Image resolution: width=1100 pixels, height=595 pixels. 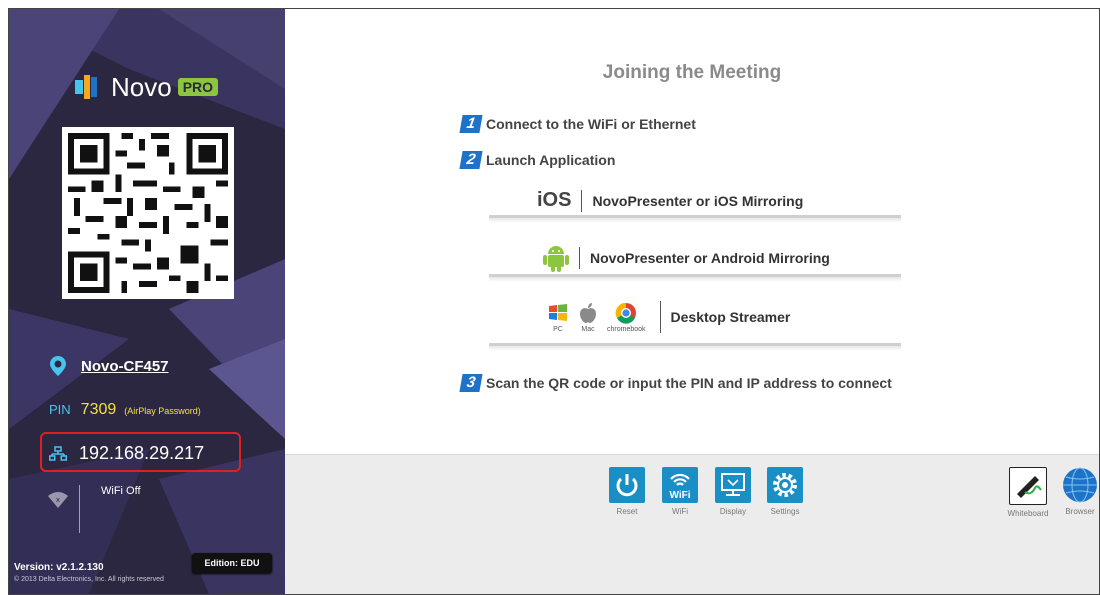 I want to click on desktop-app-row: PC Mac chromebook Desktop Streamer, so click(x=668, y=317).